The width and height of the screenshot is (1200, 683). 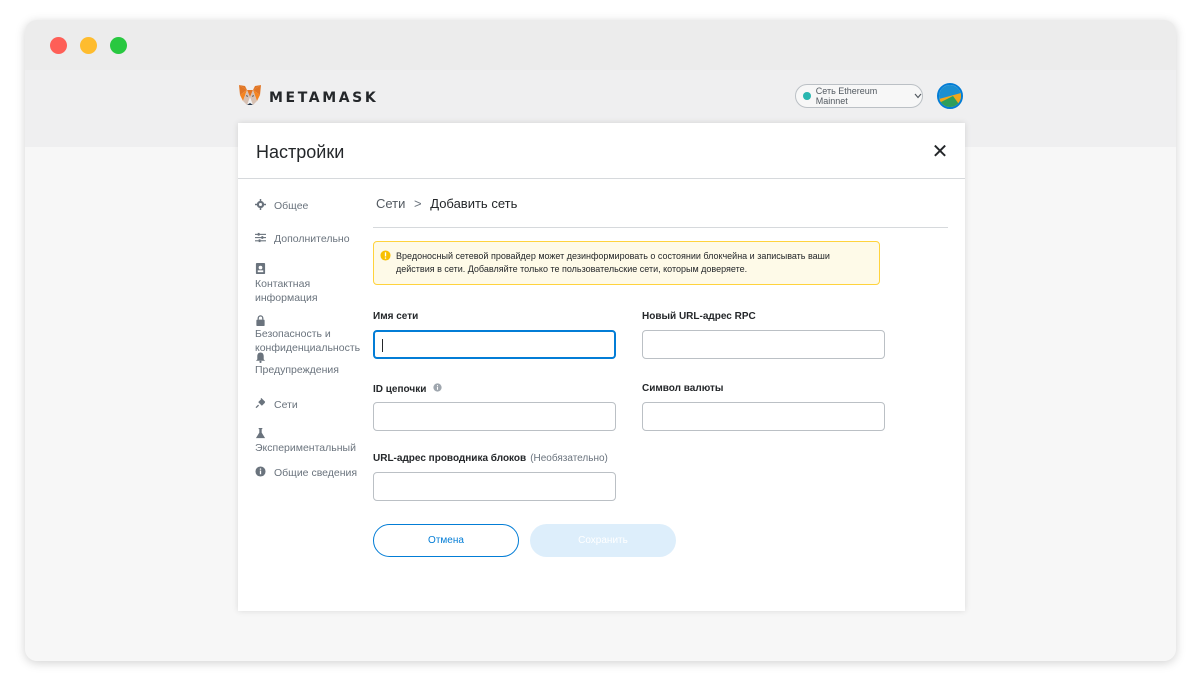 I want to click on network-selector: Сеть Ethereum Mainnet, so click(x=859, y=96).